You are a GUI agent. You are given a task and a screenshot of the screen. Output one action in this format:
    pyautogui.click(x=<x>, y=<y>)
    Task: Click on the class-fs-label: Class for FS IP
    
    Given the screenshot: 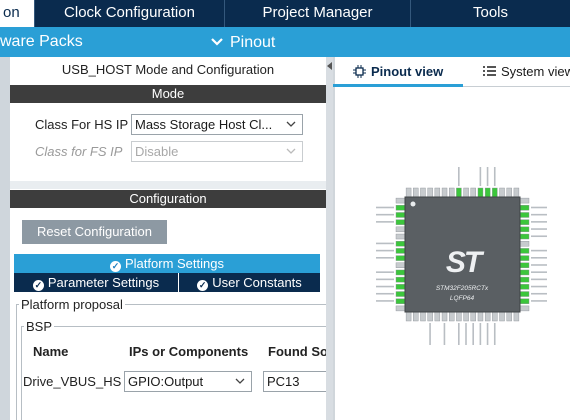 What is the action you would take?
    pyautogui.click(x=79, y=151)
    